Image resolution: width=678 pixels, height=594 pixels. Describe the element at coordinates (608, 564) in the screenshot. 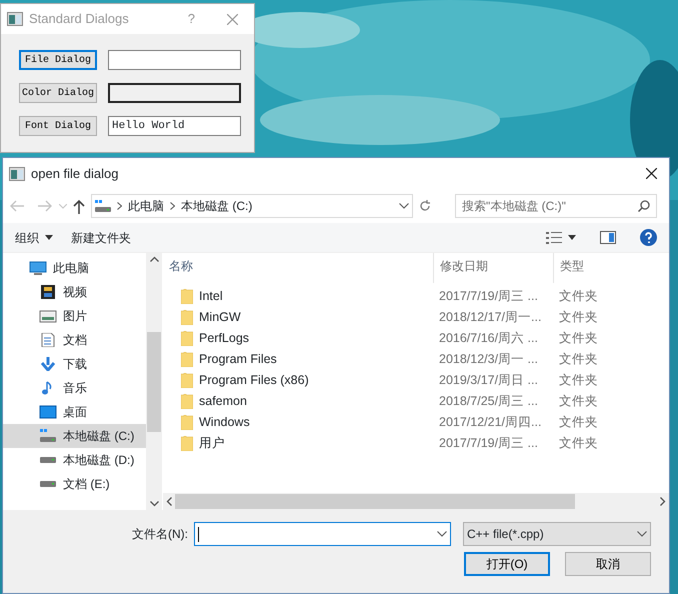

I see `dialog-button: 取消` at that location.